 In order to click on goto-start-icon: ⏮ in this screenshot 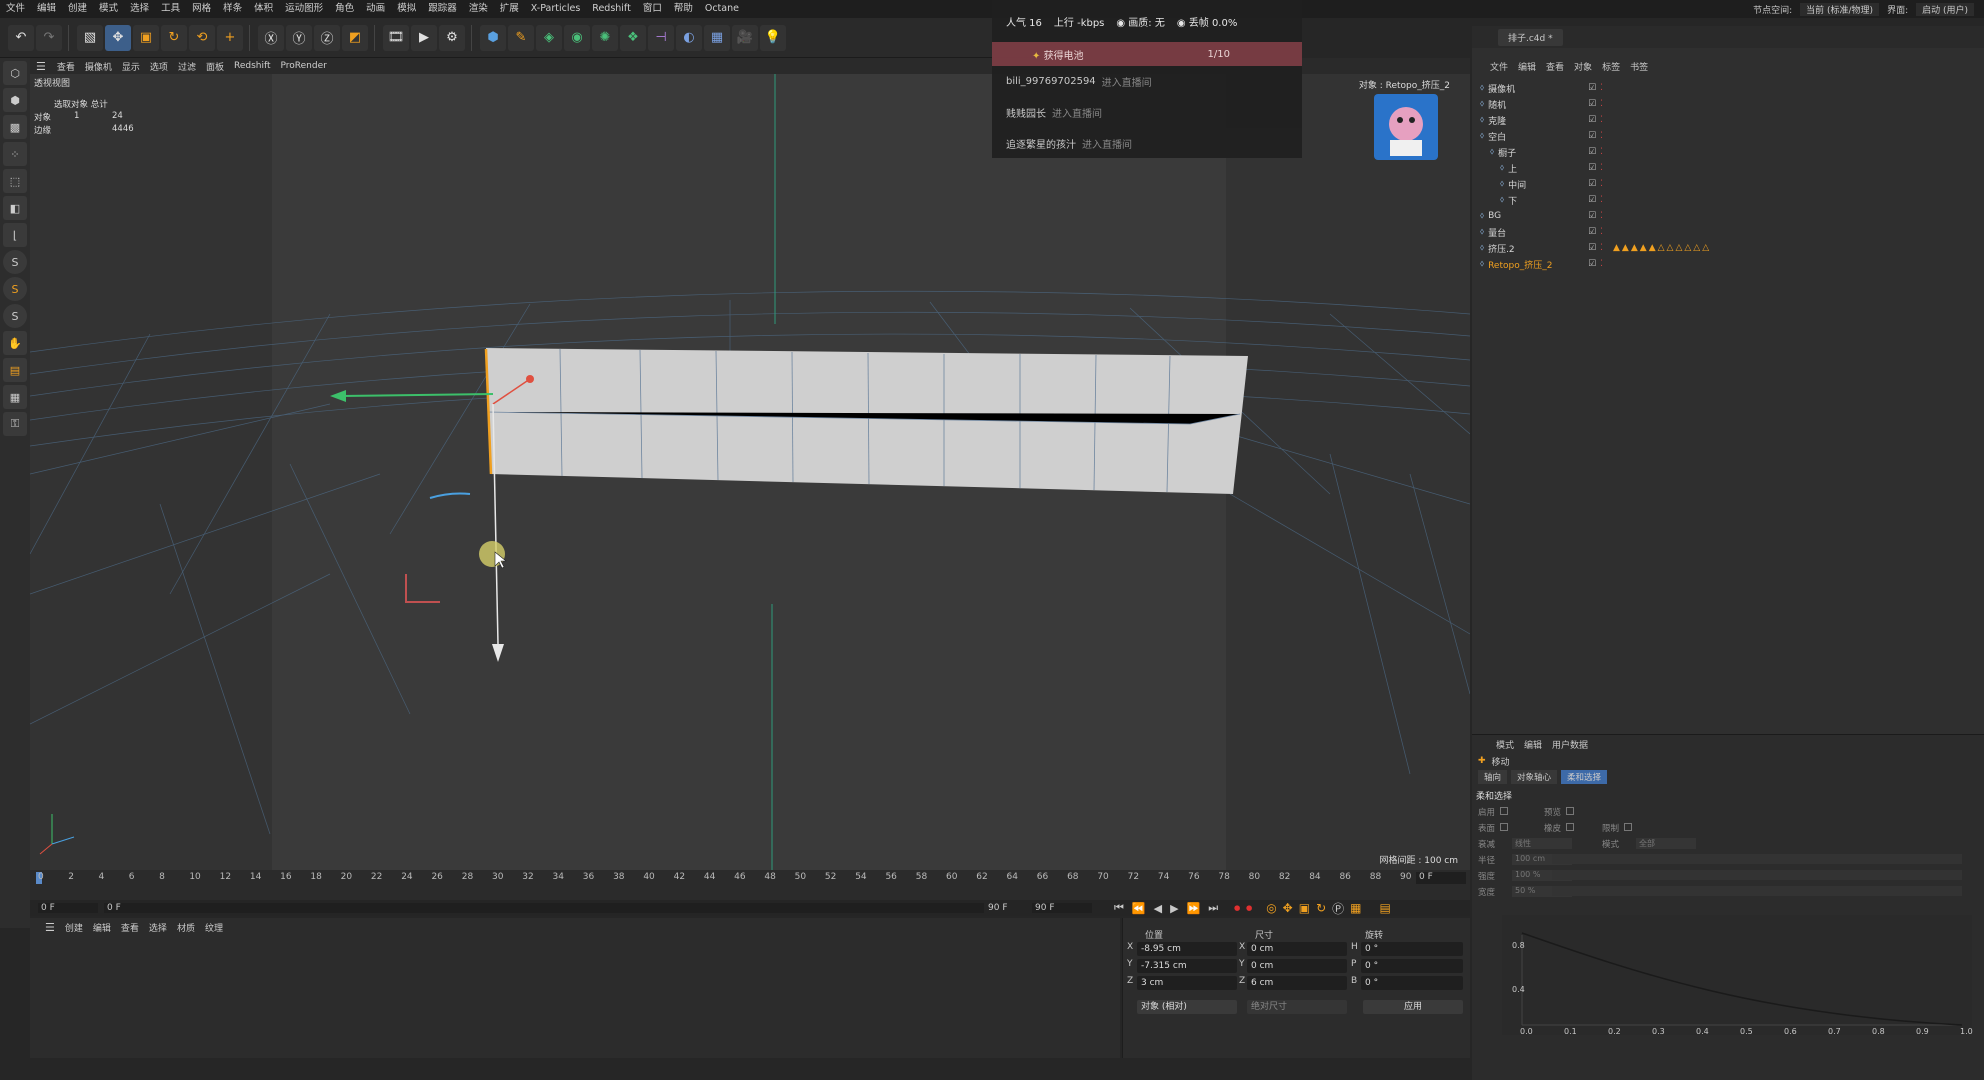, I will do `click(1119, 908)`.